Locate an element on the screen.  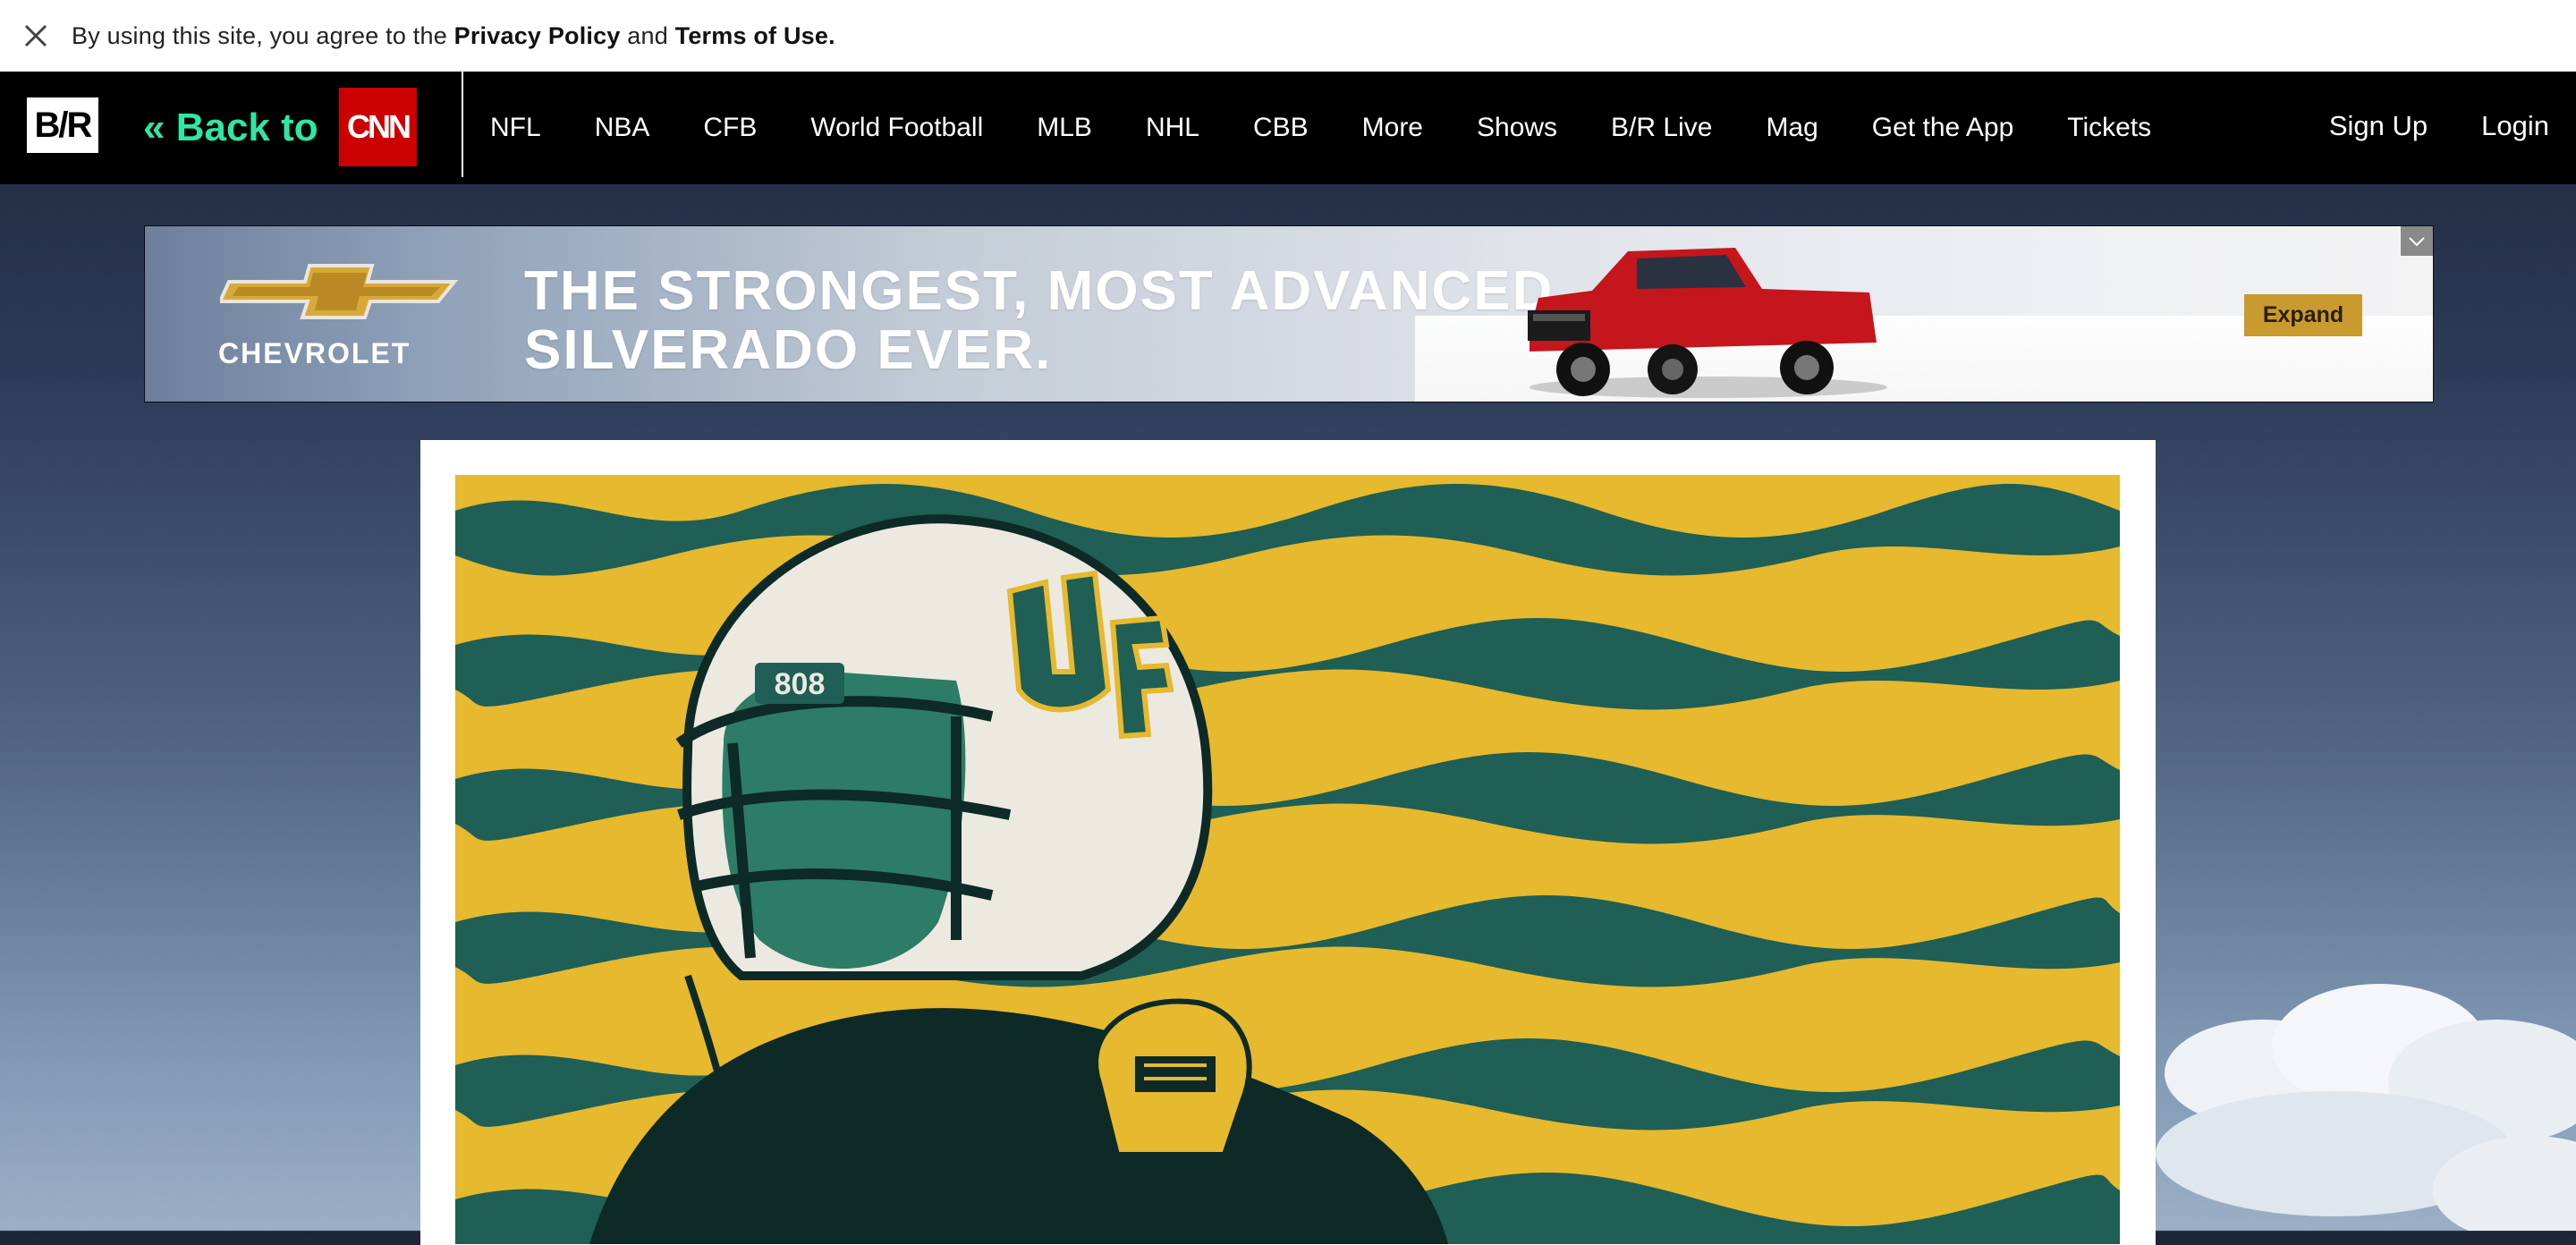
nav-link-nfl: NFL is located at coordinates (515, 128).